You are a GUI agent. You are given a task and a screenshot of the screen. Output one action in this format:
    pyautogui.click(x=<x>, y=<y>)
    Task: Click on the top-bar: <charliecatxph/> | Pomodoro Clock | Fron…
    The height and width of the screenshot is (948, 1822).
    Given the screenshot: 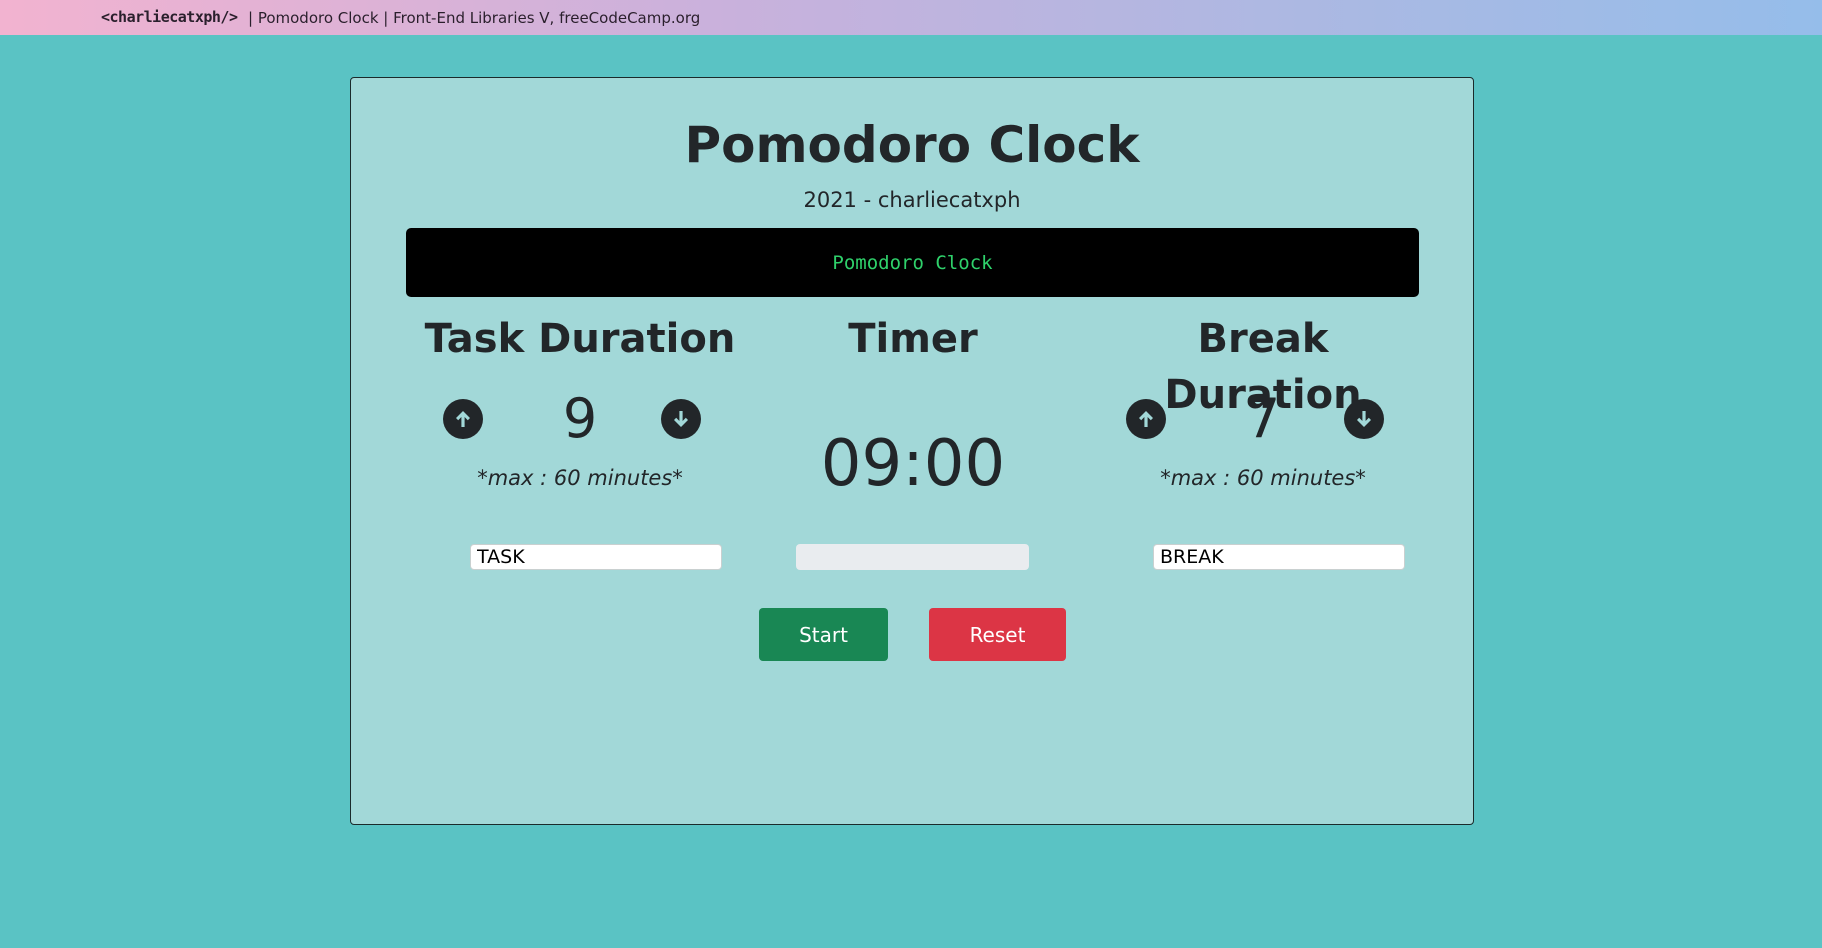 What is the action you would take?
    pyautogui.click(x=911, y=17)
    